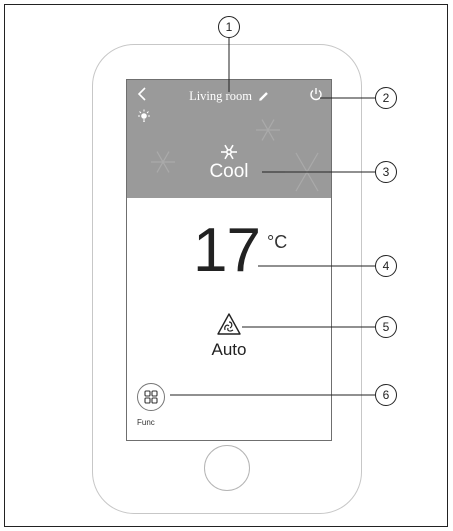  Describe the element at coordinates (386, 98) in the screenshot. I see `callout-2: 2` at that location.